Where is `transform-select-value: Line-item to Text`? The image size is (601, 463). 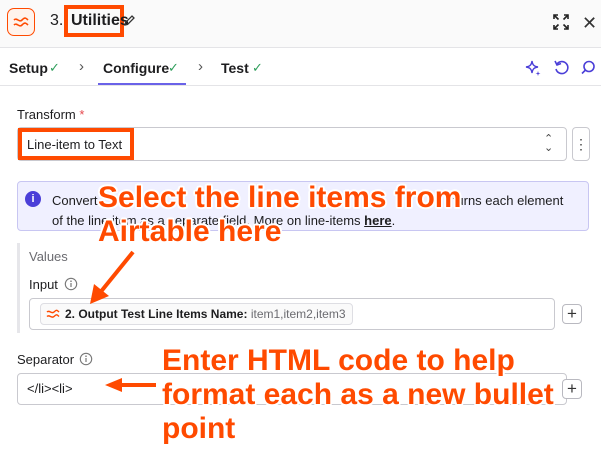 transform-select-value: Line-item to Text is located at coordinates (75, 144).